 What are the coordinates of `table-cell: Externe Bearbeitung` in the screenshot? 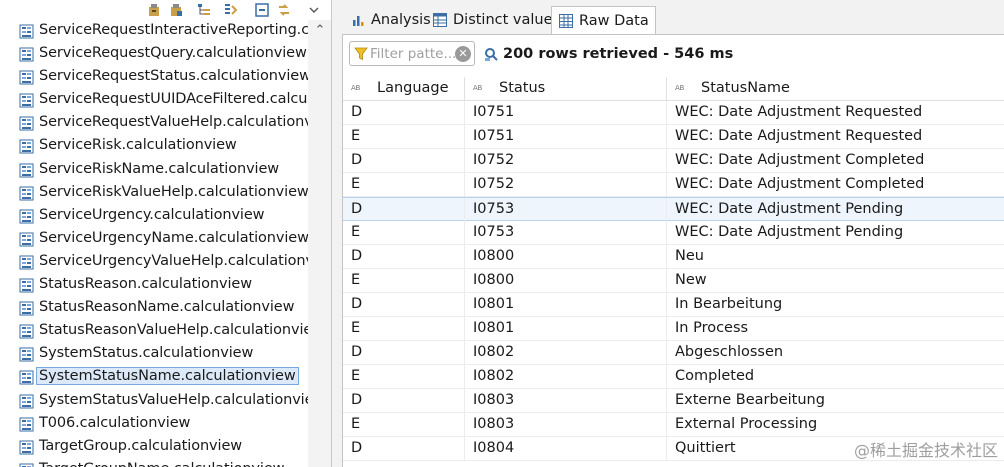 It's located at (835, 401).